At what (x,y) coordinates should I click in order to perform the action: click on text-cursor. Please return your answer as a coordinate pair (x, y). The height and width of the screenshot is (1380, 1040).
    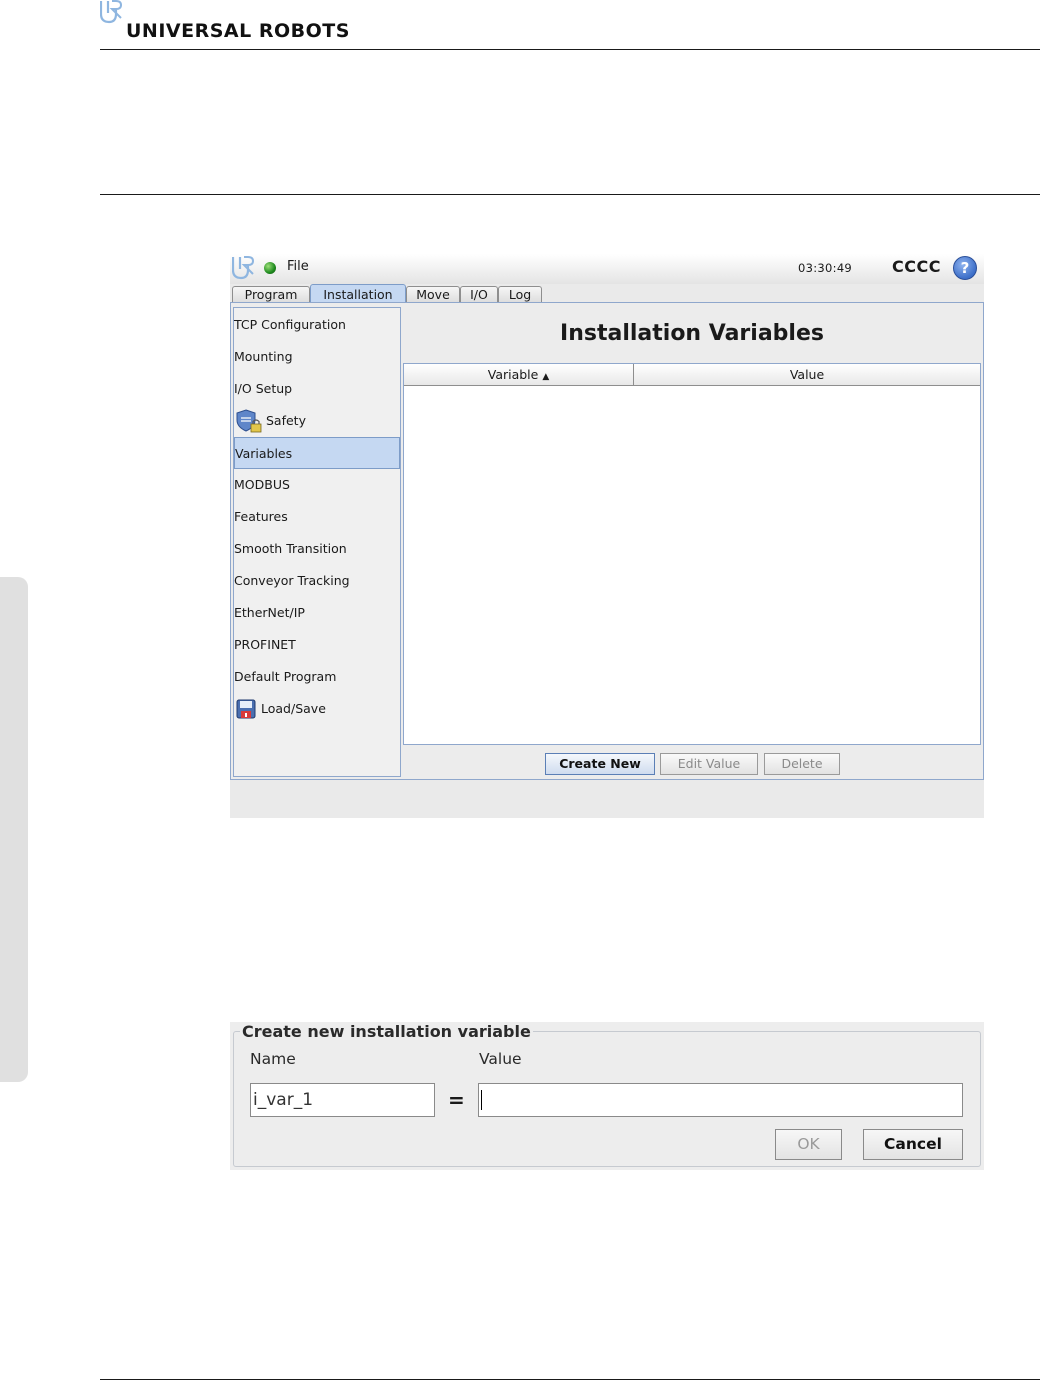
    Looking at the image, I should click on (481, 1100).